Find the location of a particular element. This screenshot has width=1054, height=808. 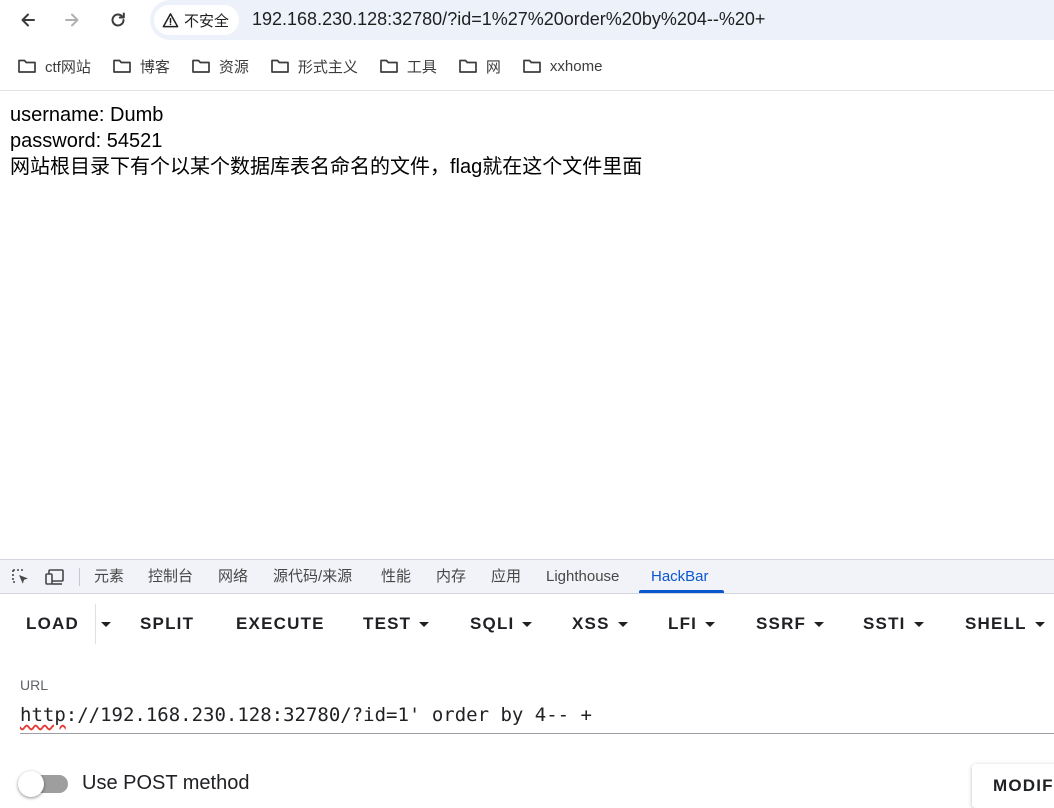

execute-button: EXECUTE is located at coordinates (280, 624).